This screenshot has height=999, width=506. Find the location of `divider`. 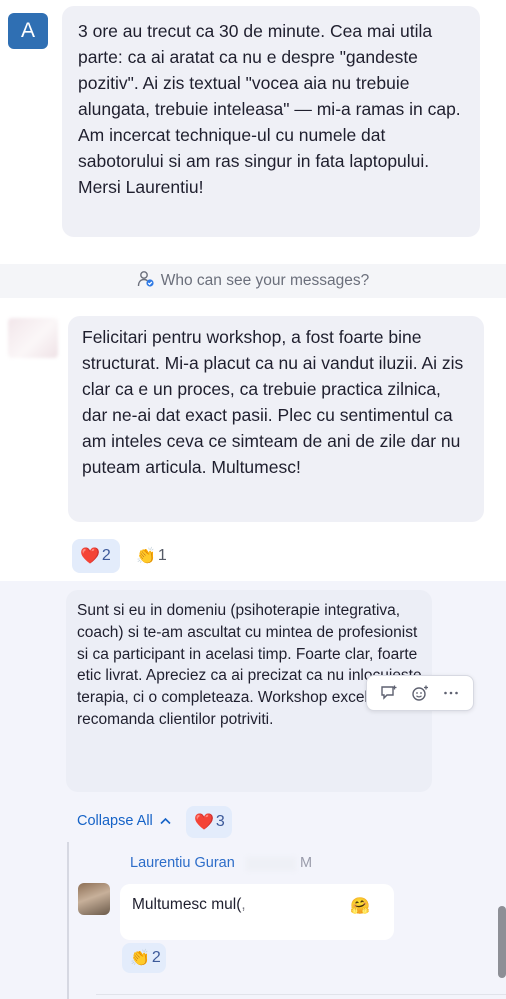

divider is located at coordinates (301, 994).